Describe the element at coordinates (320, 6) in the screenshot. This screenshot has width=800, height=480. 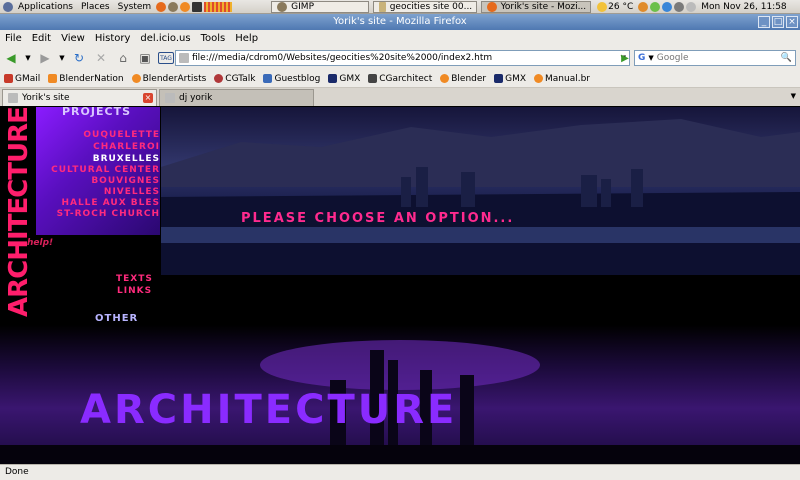
I see `taskbar-gimp: GIMP` at that location.